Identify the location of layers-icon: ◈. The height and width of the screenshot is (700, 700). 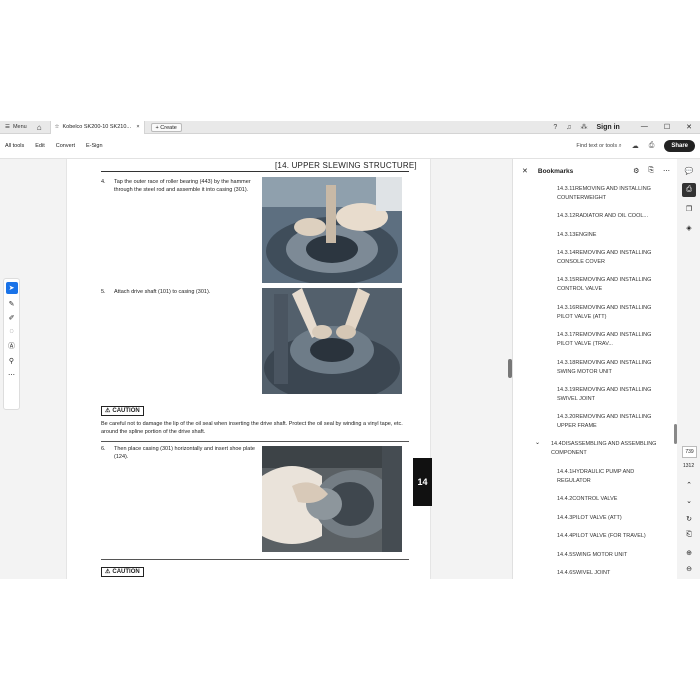
(689, 228).